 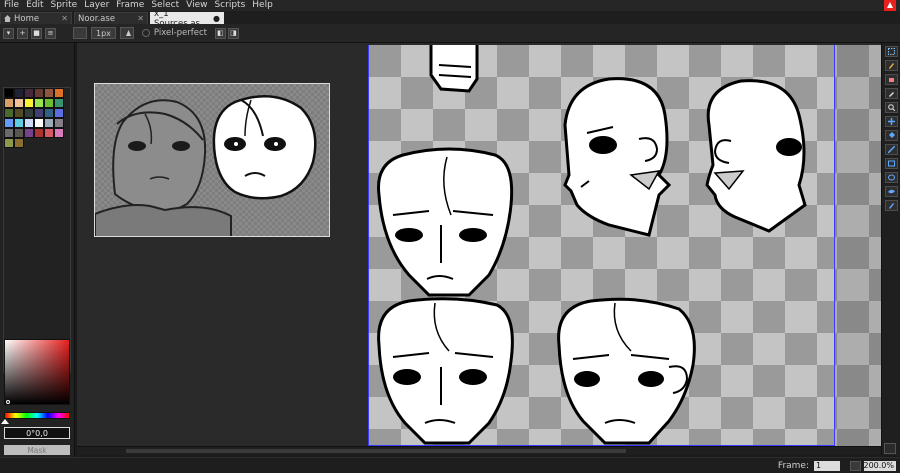 I want to click on palette-grid, so click(x=34, y=118).